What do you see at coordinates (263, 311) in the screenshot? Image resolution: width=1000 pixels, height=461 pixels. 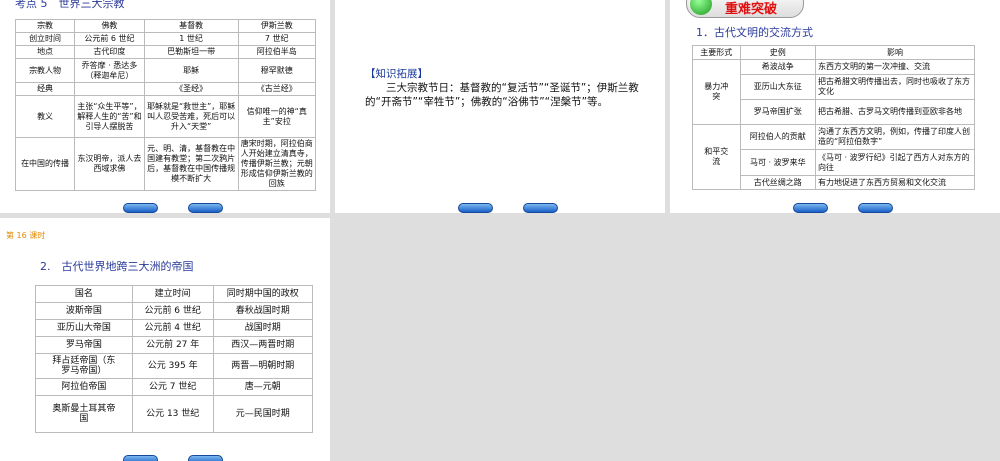 I see `table-cell: 春秋战国时期` at bounding box center [263, 311].